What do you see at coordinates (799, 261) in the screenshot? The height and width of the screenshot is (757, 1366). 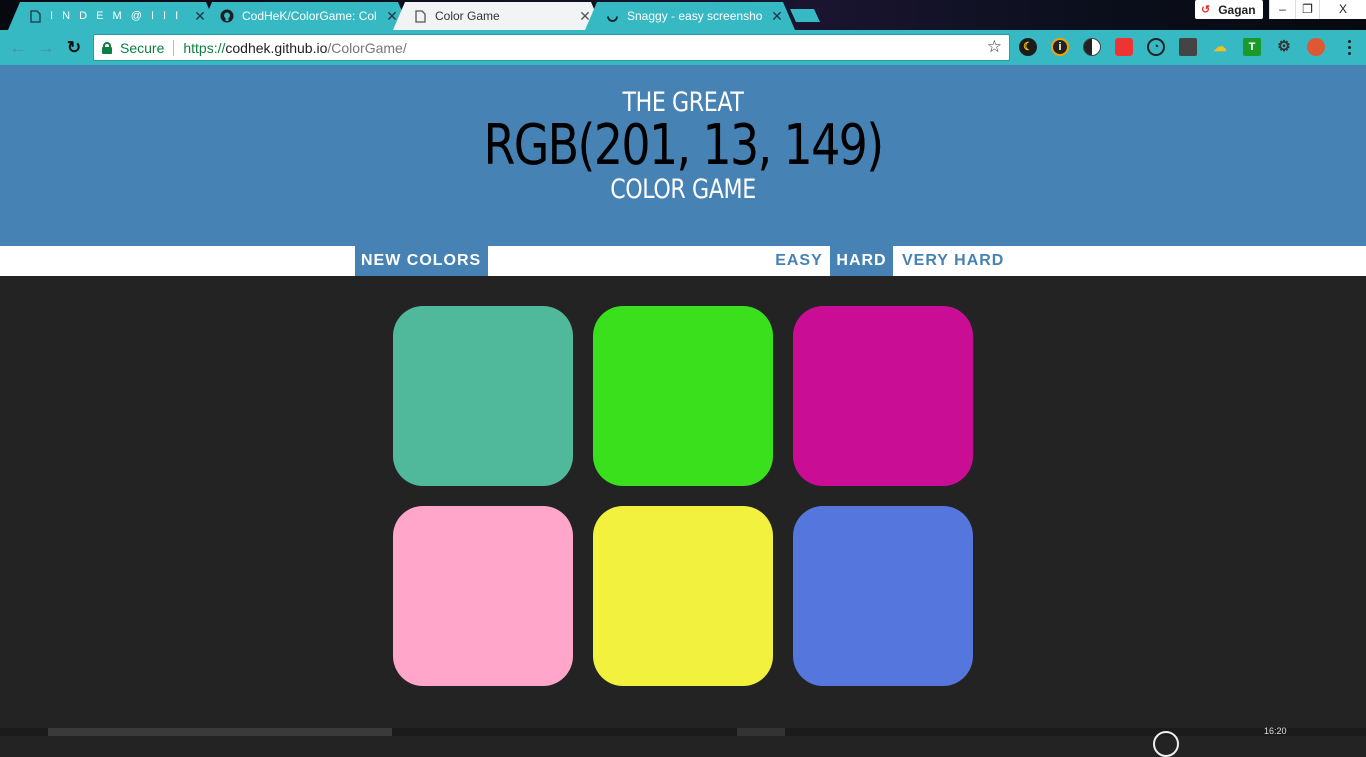 I see `easy-mode-button: Easy` at bounding box center [799, 261].